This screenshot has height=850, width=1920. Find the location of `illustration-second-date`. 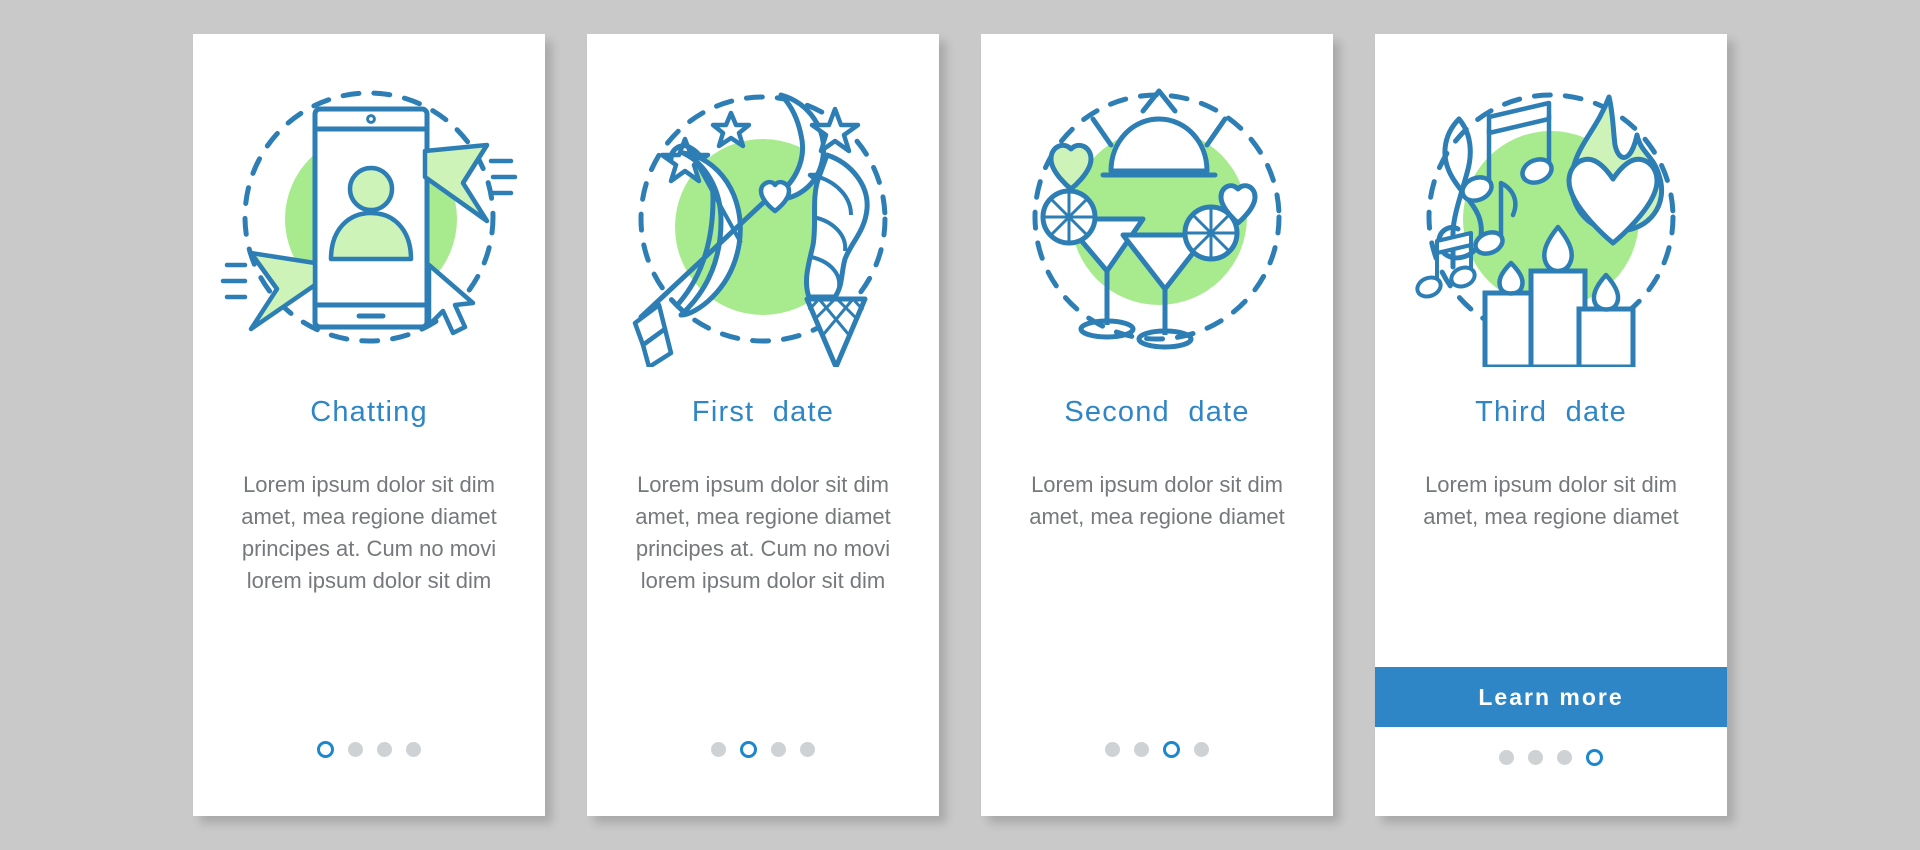

illustration-second-date is located at coordinates (1157, 217).